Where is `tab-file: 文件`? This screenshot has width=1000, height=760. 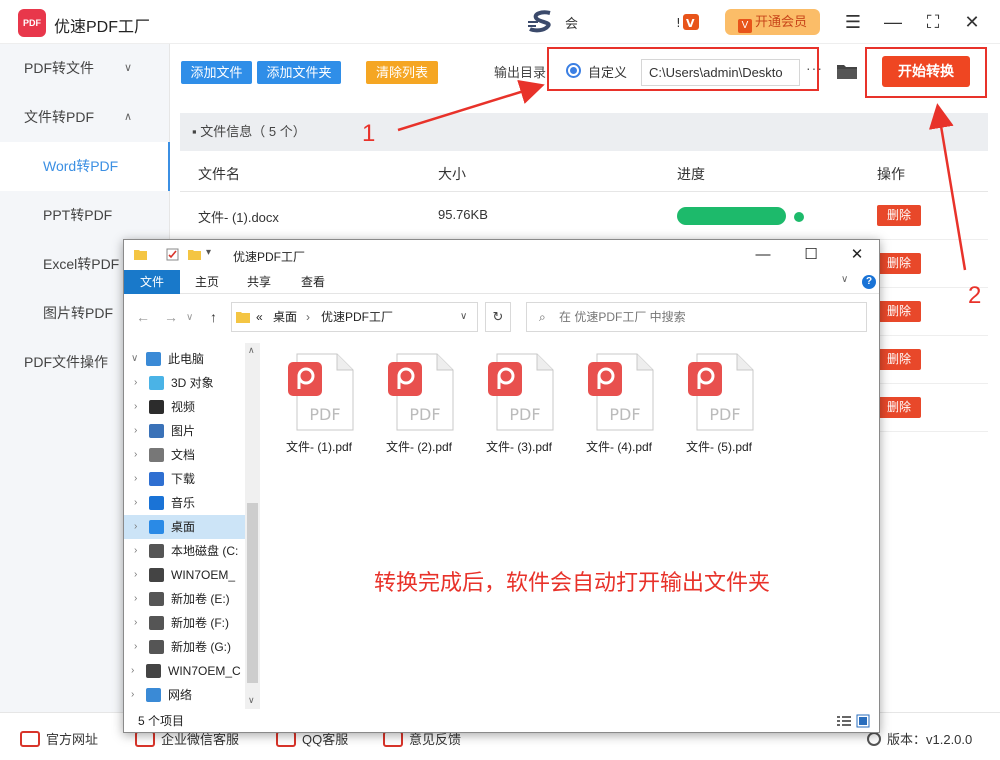 tab-file: 文件 is located at coordinates (152, 282).